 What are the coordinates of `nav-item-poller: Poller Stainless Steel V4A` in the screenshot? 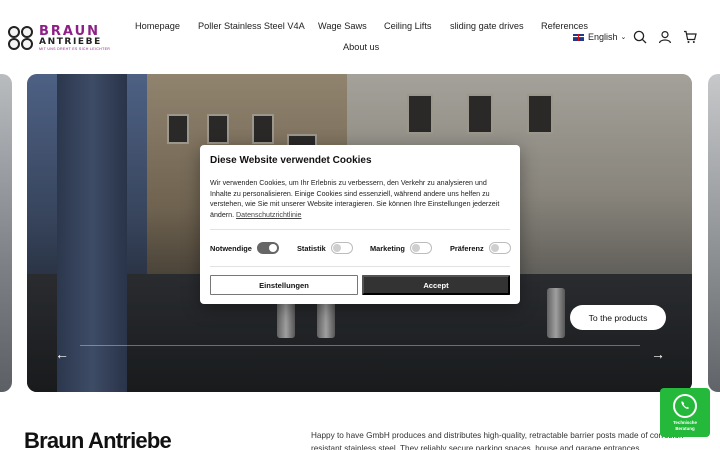 It's located at (251, 26).